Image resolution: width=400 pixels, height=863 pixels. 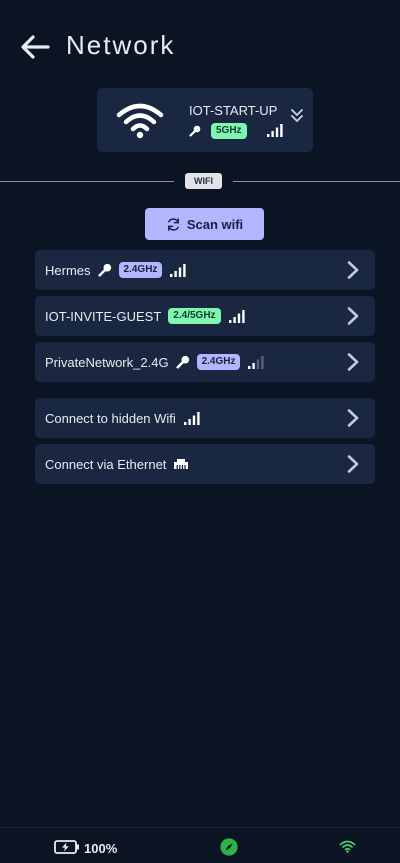 What do you see at coordinates (297, 116) in the screenshot?
I see `chevron-double-down-icon` at bounding box center [297, 116].